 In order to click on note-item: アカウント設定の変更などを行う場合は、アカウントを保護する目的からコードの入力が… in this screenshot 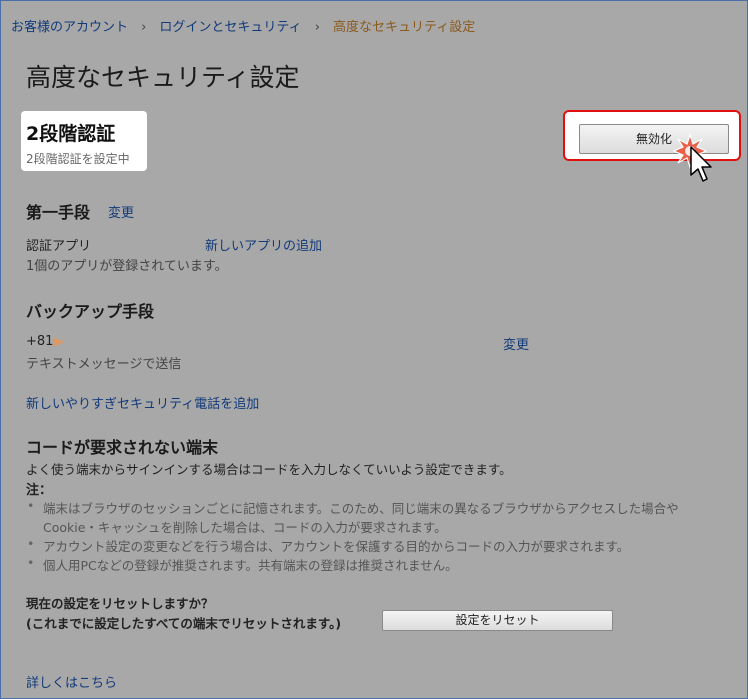, I will do `click(328, 545)`.